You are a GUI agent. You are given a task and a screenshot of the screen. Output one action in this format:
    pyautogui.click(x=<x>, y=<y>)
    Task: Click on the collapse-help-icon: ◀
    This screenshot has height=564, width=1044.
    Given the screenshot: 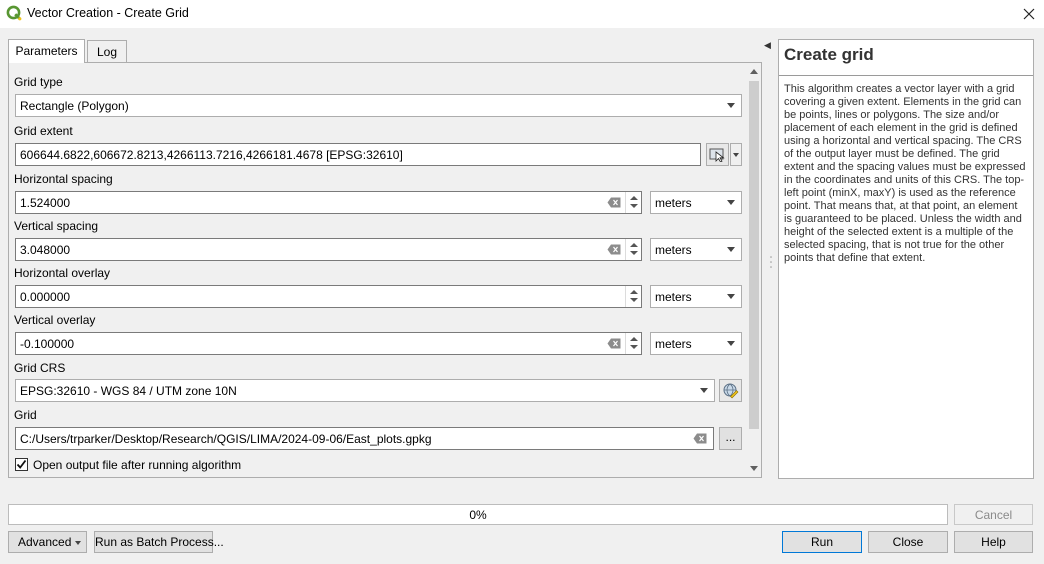 What is the action you would take?
    pyautogui.click(x=767, y=45)
    